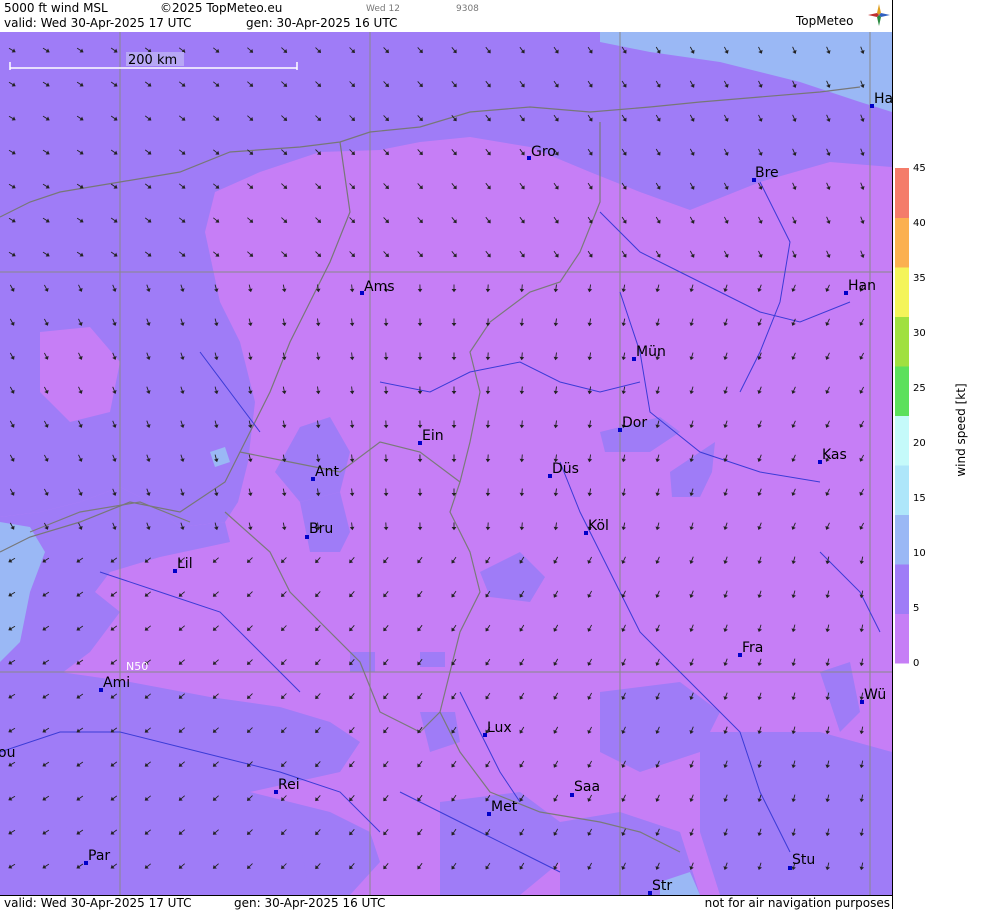  What do you see at coordinates (504, 807) in the screenshot?
I see `city-label-met: Met` at bounding box center [504, 807].